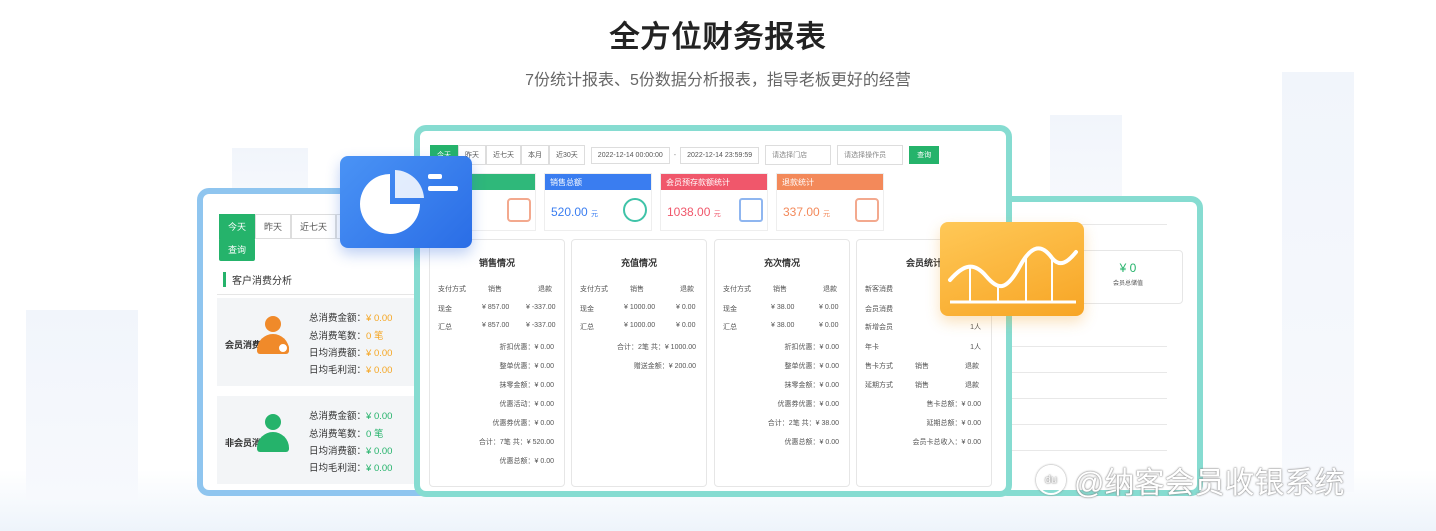  I want to click on table-row: 汇总 ¥ 857.00 ¥ -337.00, so click(497, 326).